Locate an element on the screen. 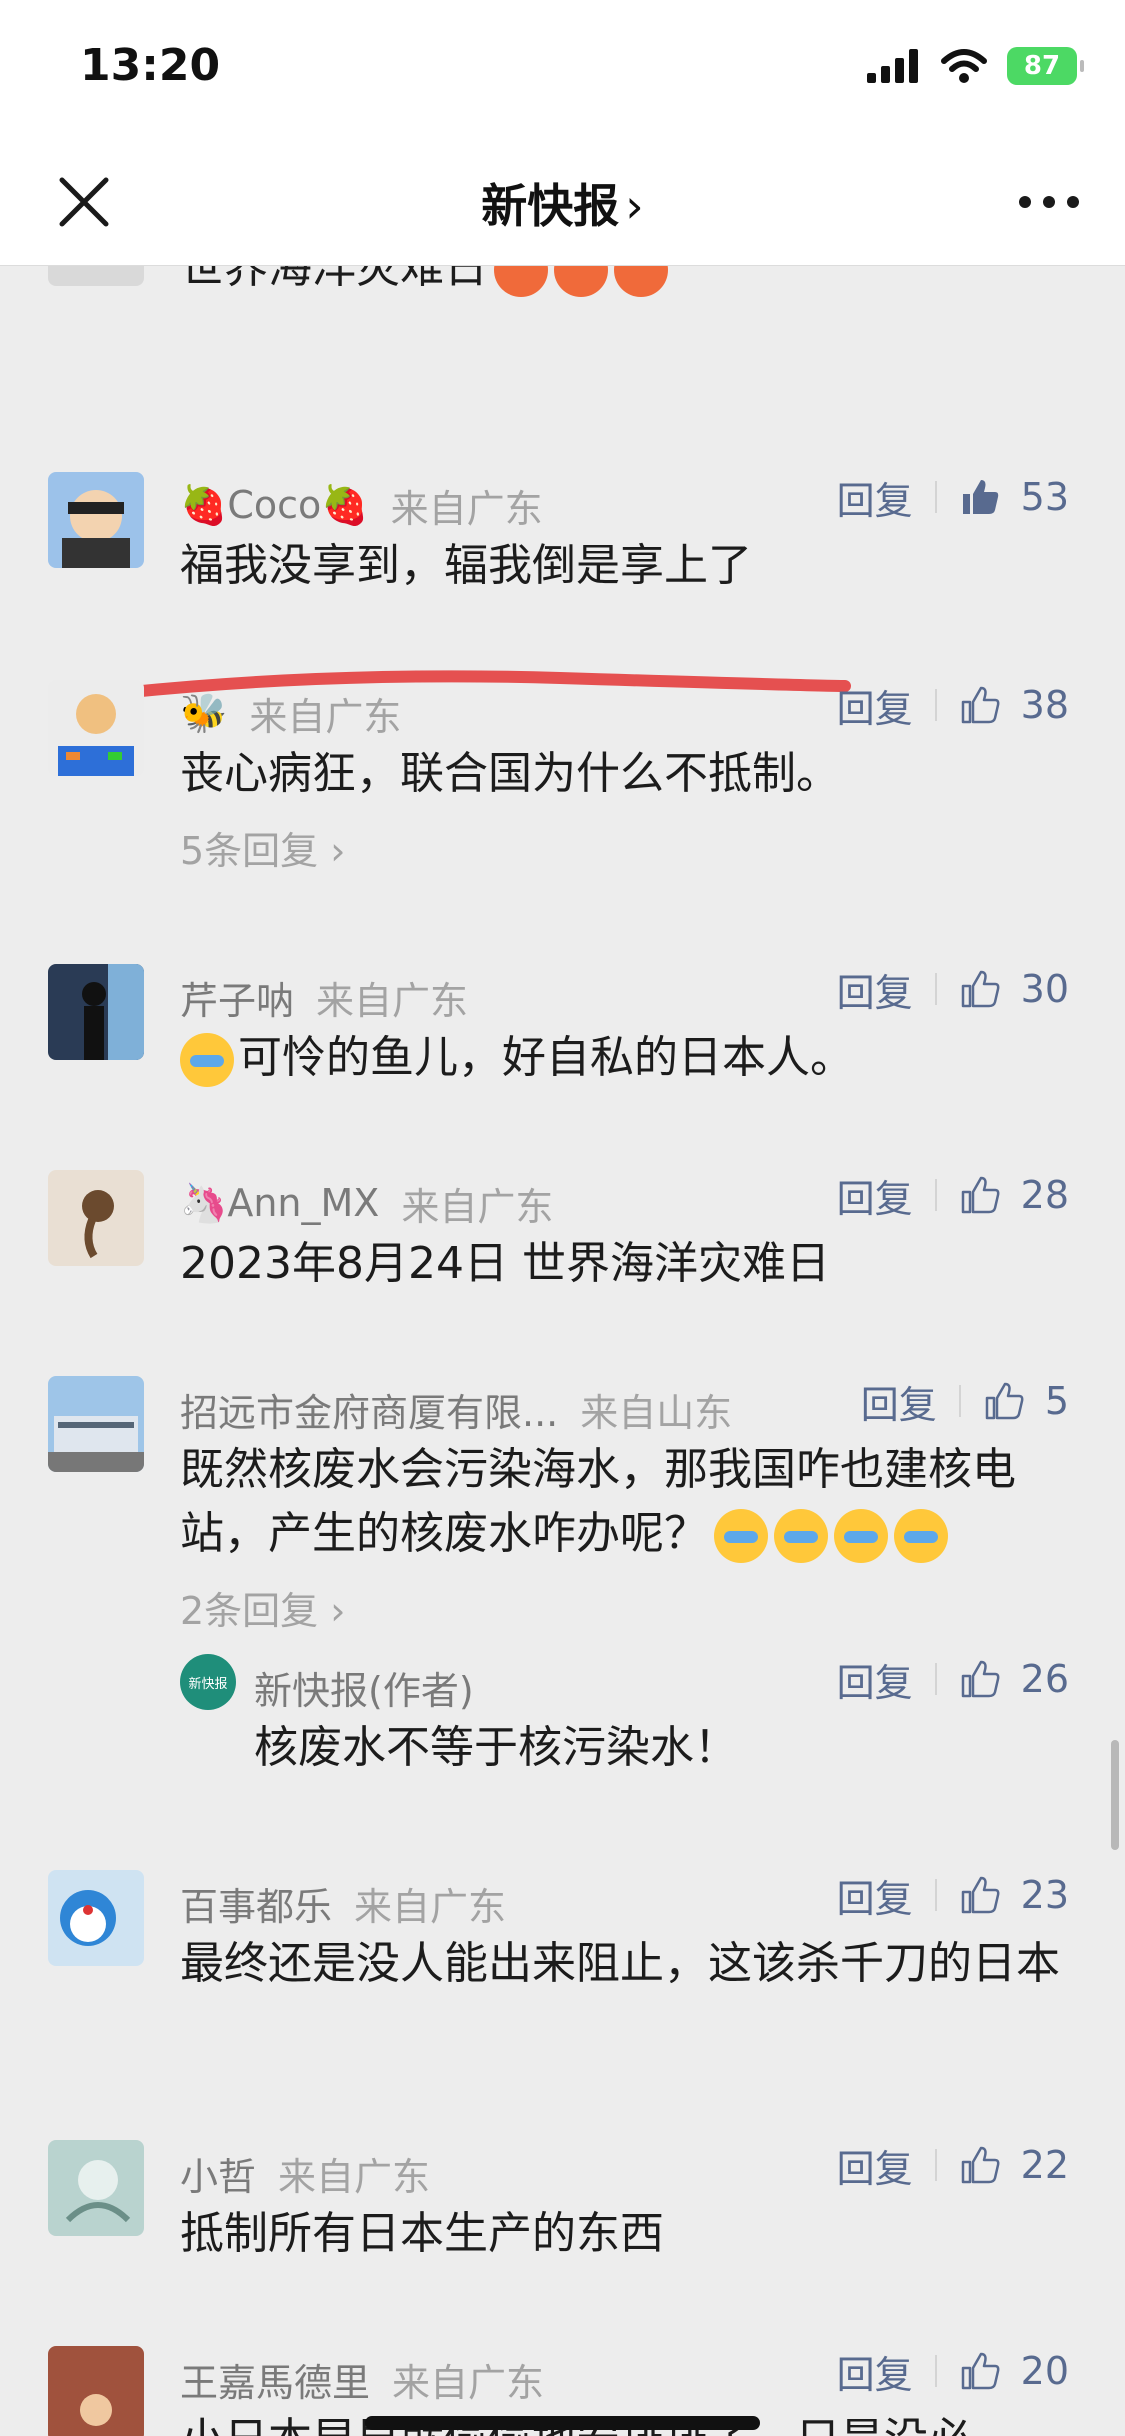 The image size is (1125, 2436). battery-indicator: 87 is located at coordinates (1045, 66).